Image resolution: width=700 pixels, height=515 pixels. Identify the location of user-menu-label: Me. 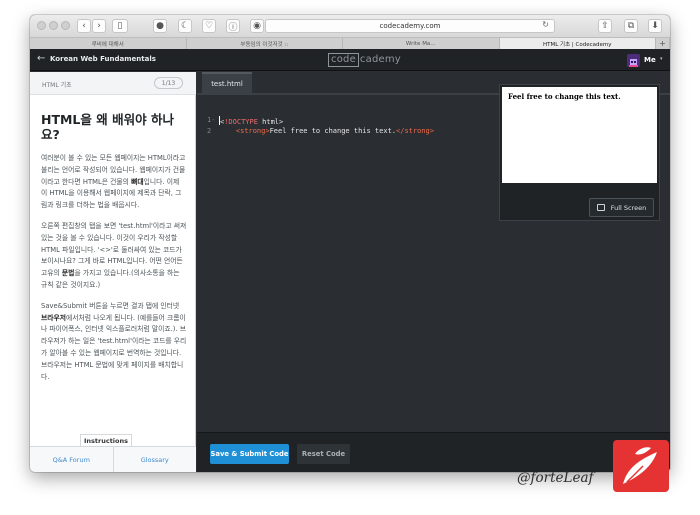
(650, 60).